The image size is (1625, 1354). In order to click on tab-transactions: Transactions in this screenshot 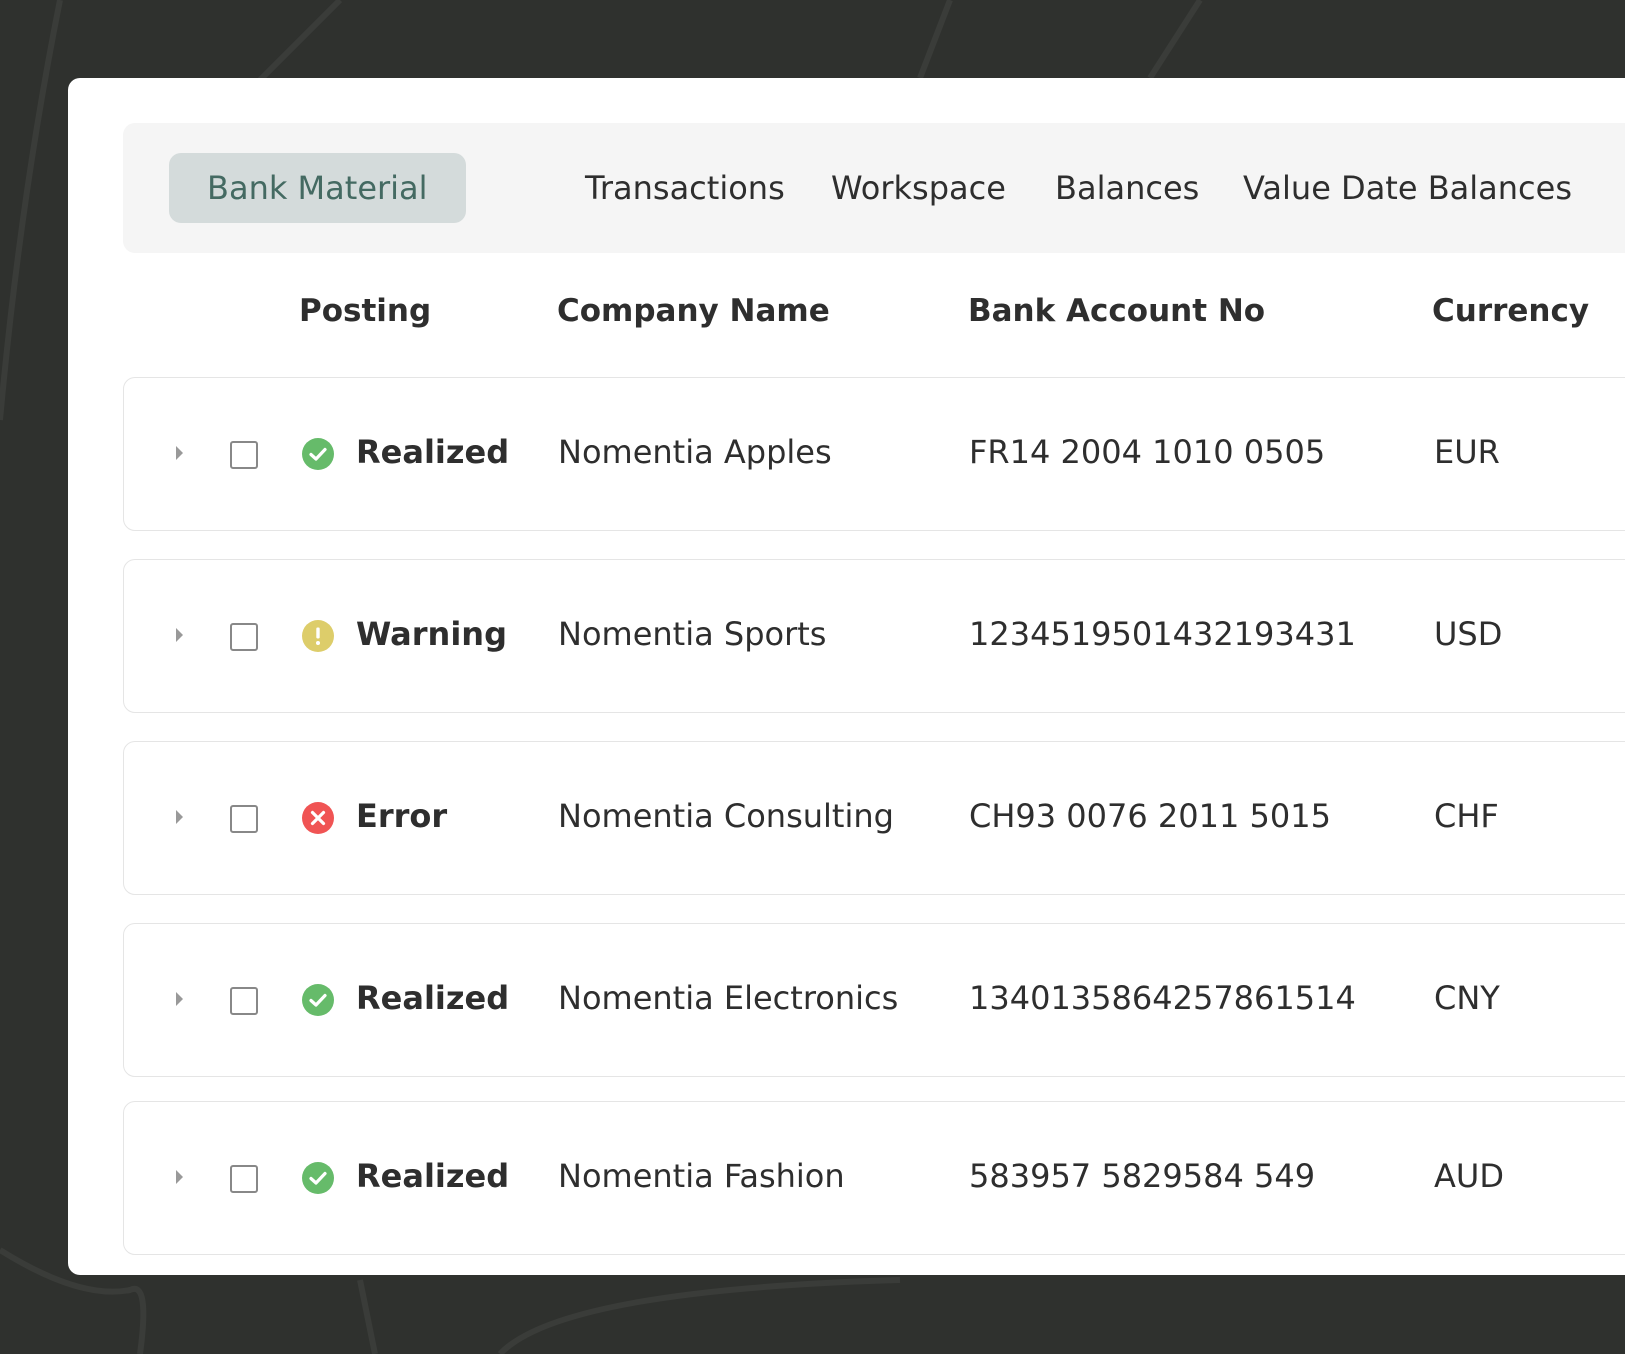, I will do `click(685, 188)`.